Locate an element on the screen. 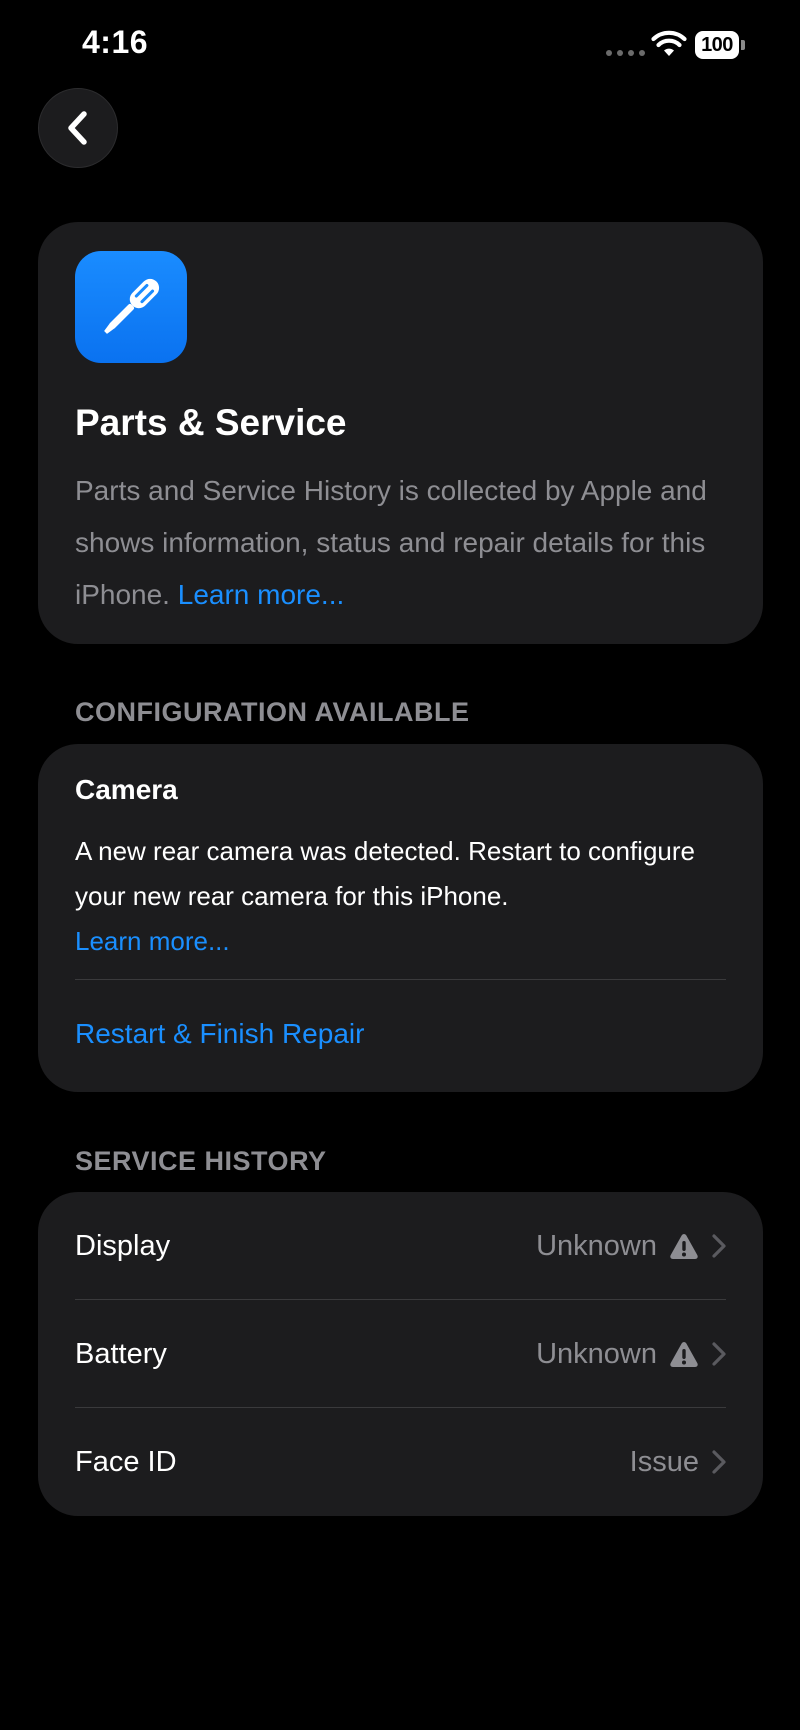  row-label: Face ID is located at coordinates (126, 1462).